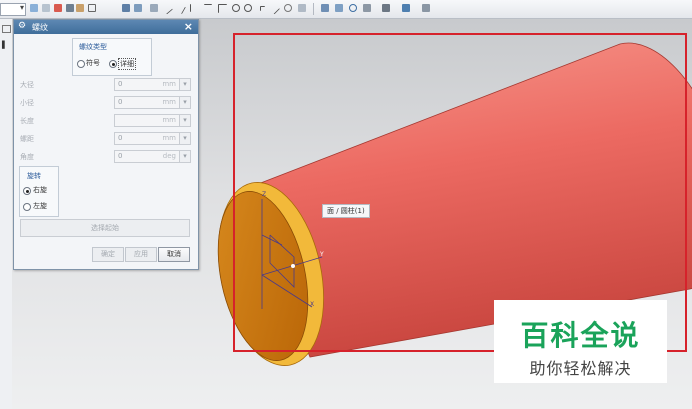 This screenshot has width=692, height=409. I want to click on major-diameter-label: 大径, so click(27, 85).